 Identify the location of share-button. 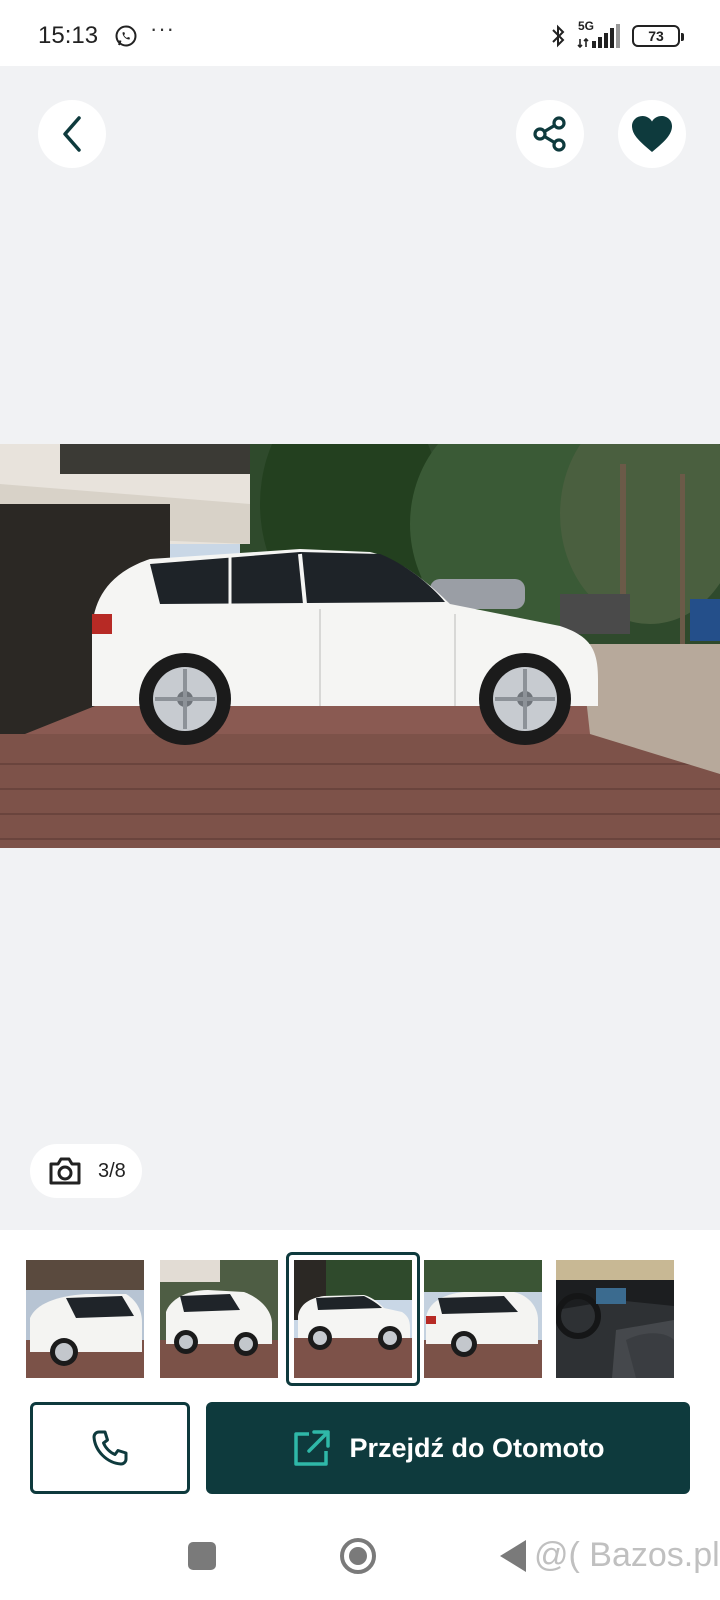
(550, 134).